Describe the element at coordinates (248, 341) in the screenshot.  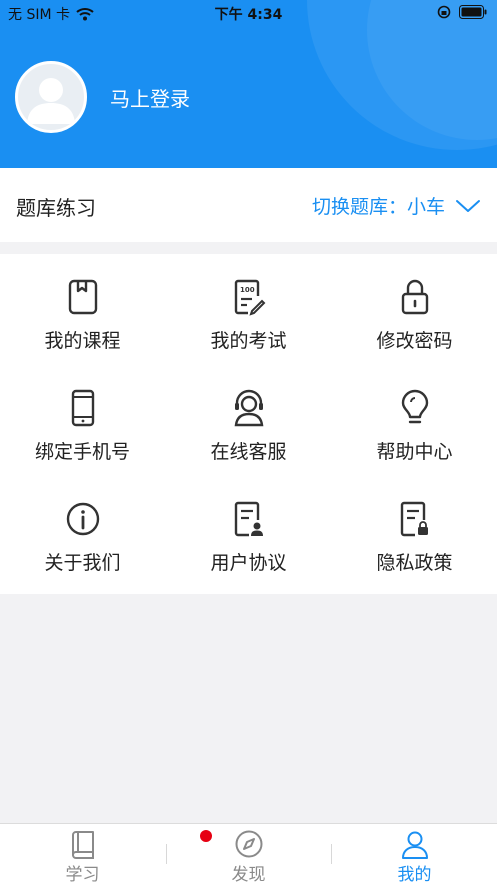
I see `menu-item-label: 我的考试` at that location.